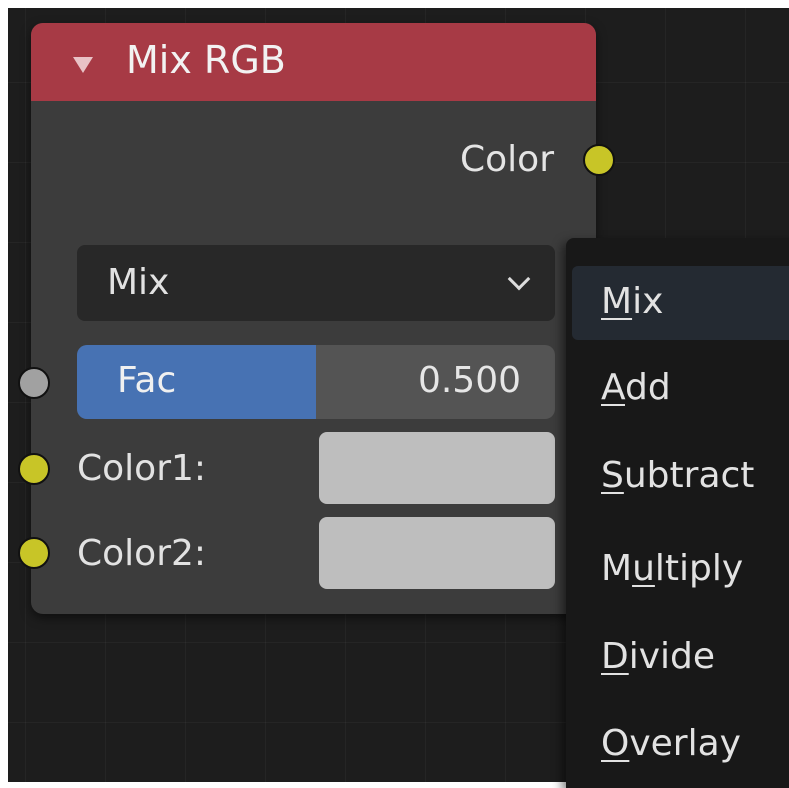 Image resolution: width=789 pixels, height=788 pixels. I want to click on blend-mode-dropdown: Mix, so click(316, 283).